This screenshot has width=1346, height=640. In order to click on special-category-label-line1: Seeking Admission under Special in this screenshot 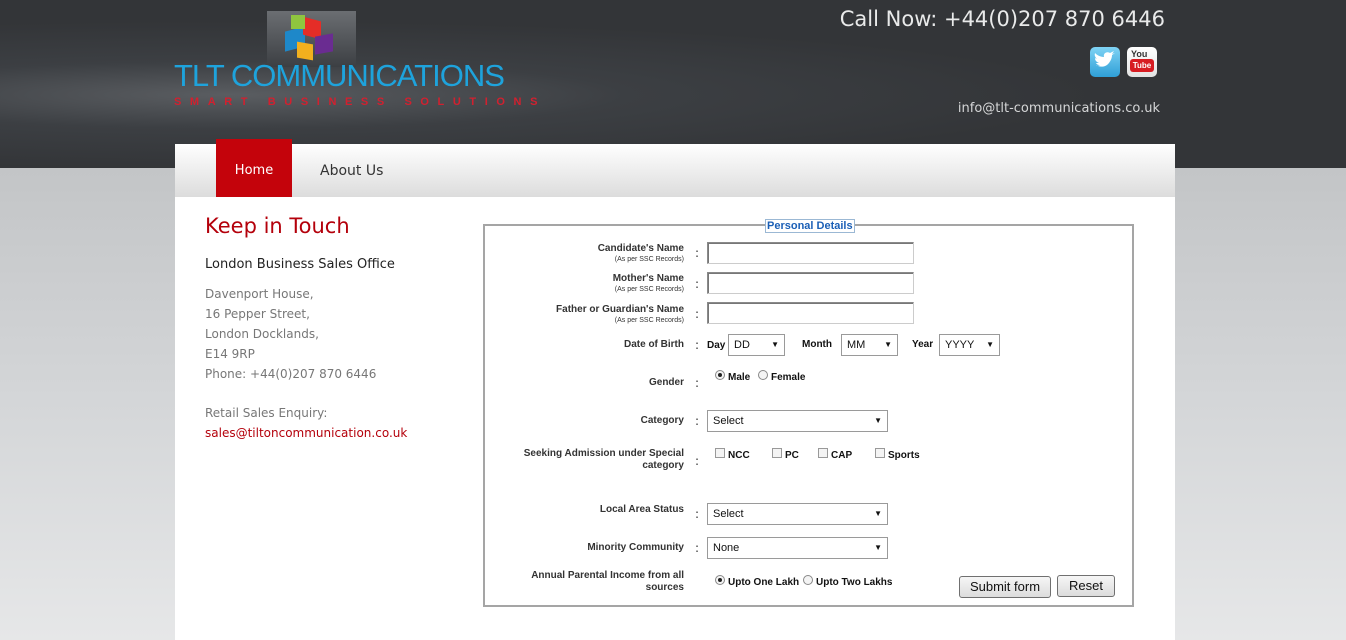, I will do `click(603, 453)`.